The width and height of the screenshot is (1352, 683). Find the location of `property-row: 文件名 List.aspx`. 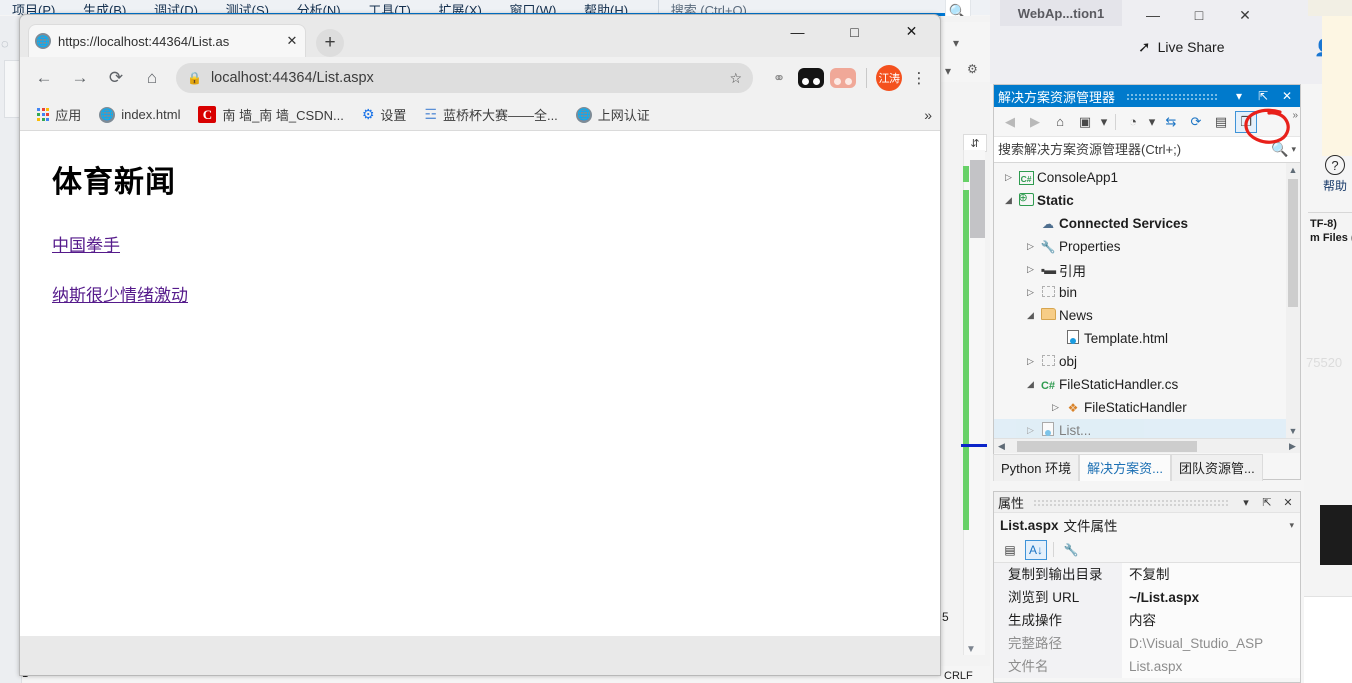

property-row: 文件名 List.aspx is located at coordinates (1147, 666).